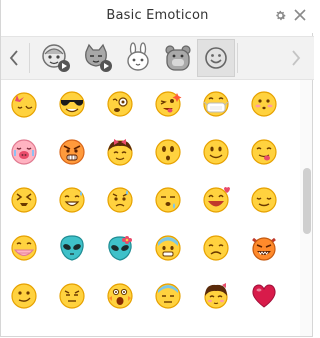 Image resolution: width=320 pixels, height=338 pixels. I want to click on emoticon-alien, so click(72, 248).